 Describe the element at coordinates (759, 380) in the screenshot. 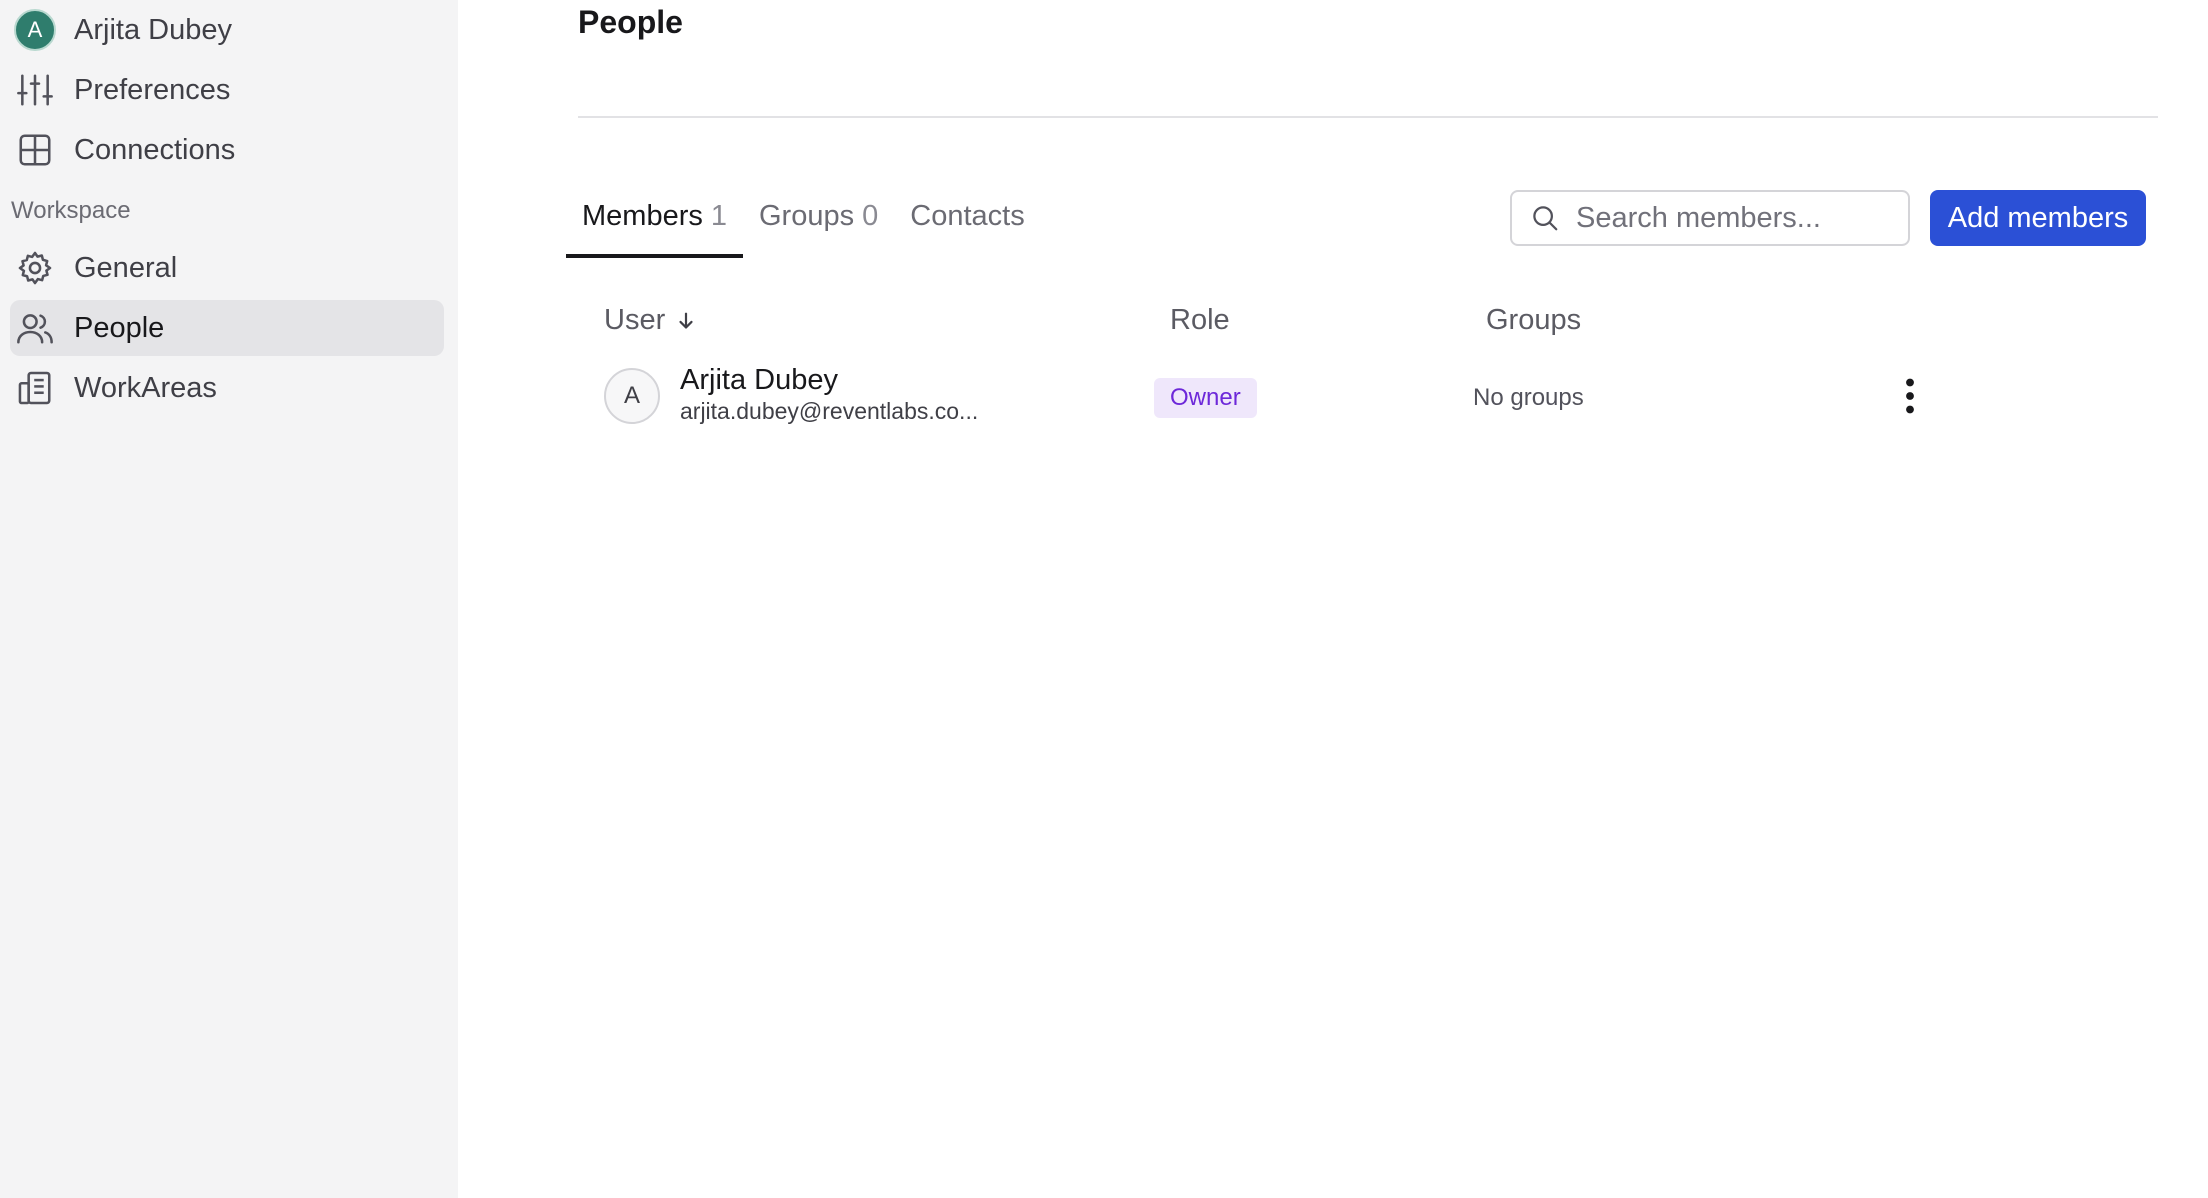

I see `member-name: Arjita Dubey` at that location.